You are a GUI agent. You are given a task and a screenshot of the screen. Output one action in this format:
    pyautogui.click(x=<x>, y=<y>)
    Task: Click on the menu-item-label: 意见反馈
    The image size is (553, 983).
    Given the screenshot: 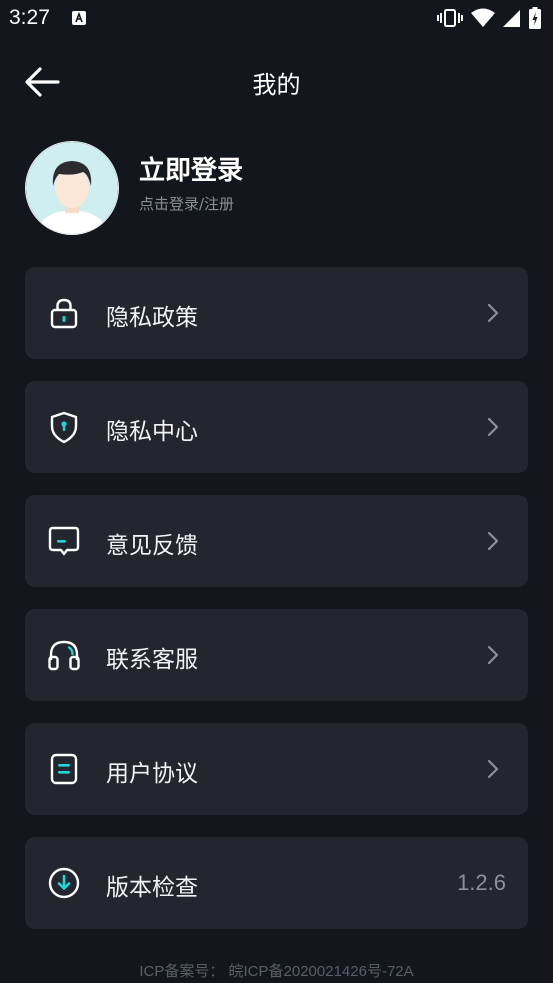 What is the action you would take?
    pyautogui.click(x=152, y=546)
    